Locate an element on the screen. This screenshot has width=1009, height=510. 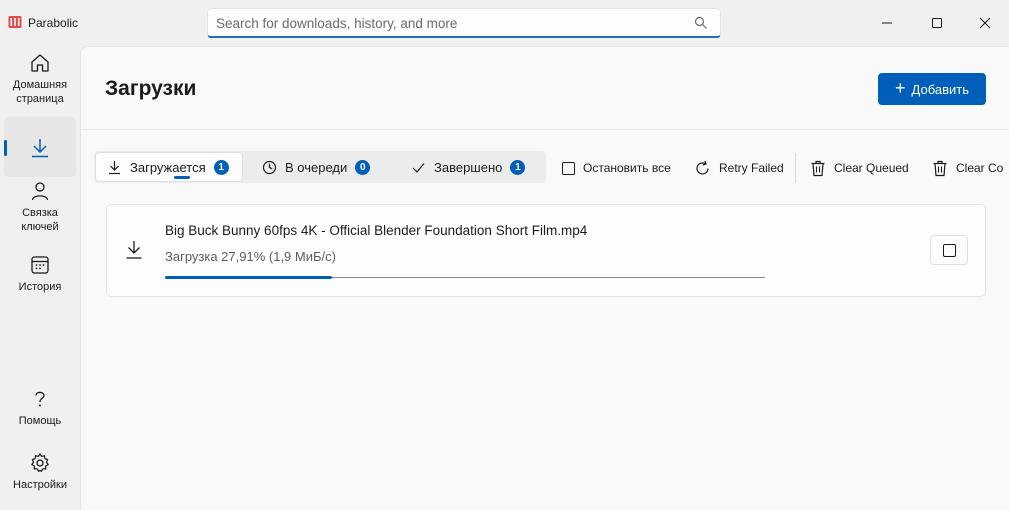
toolbar-separator is located at coordinates (795, 168).